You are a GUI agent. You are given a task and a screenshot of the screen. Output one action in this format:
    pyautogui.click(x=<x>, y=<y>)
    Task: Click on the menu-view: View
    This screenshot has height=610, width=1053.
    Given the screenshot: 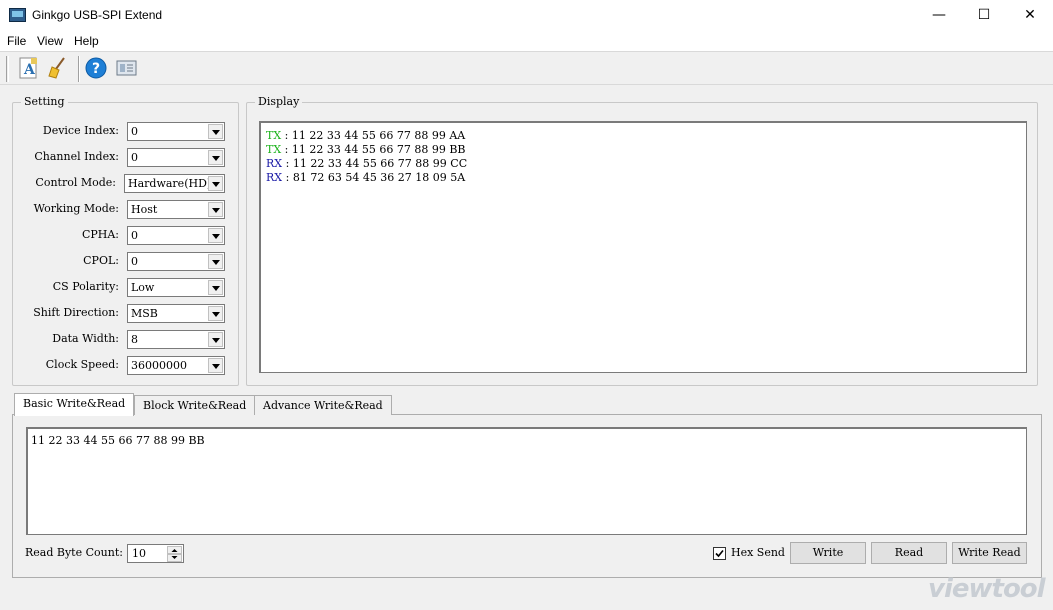 What is the action you would take?
    pyautogui.click(x=50, y=41)
    